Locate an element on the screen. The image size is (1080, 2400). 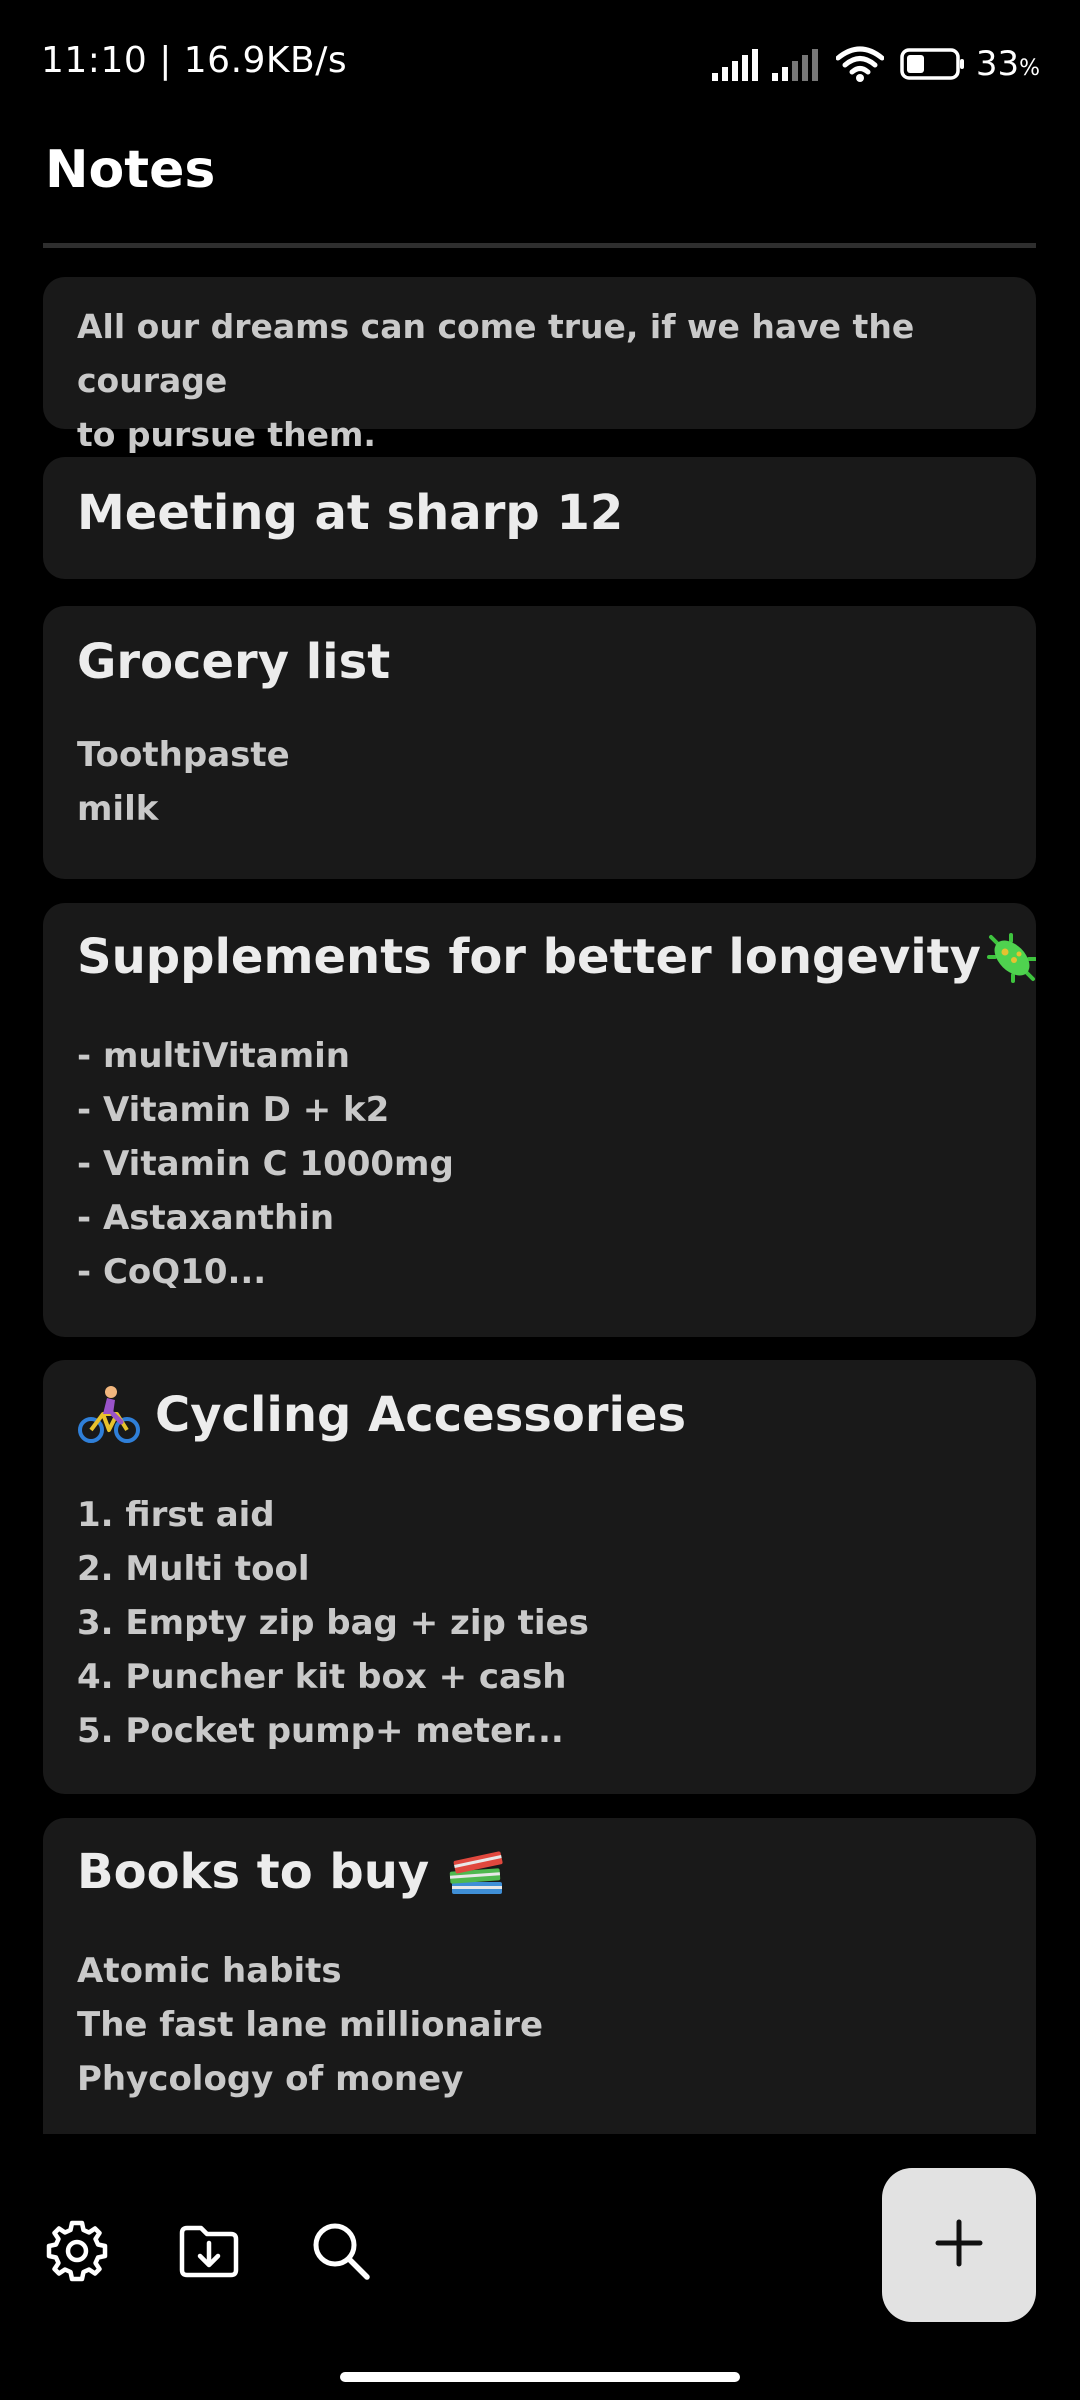
battery-icon is located at coordinates (933, 64).